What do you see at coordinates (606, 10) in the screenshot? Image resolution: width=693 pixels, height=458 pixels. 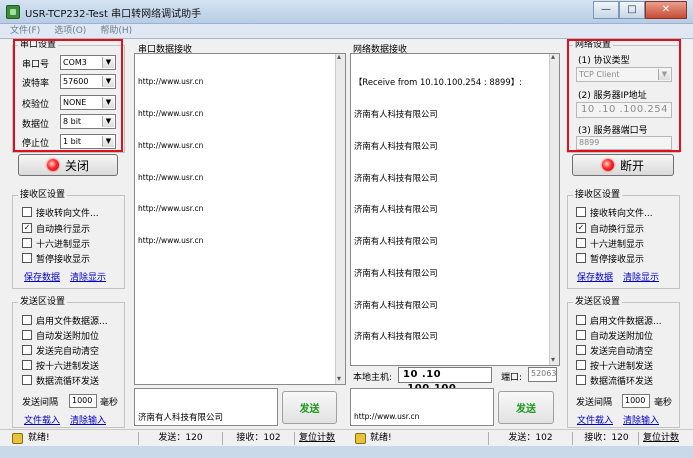 I see `minimize-button: —` at bounding box center [606, 10].